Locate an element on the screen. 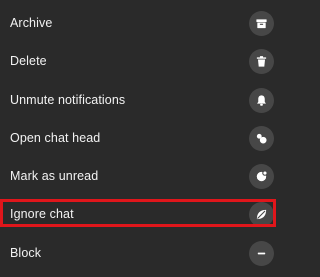  menu-item-label: Delete is located at coordinates (28, 61).